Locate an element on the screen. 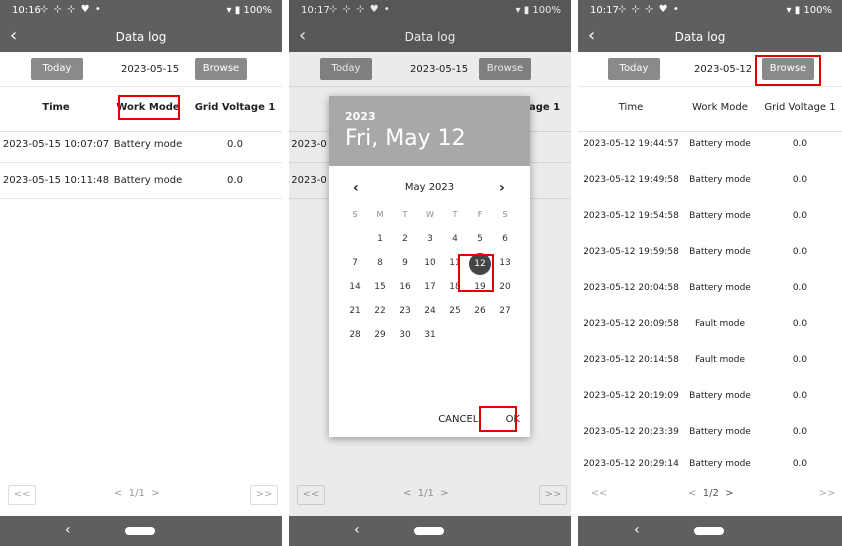 Image resolution: width=842 pixels, height=546 pixels. table-row: 2023-05-12 19:54:58 Battery mode 0.0 is located at coordinates (710, 216).